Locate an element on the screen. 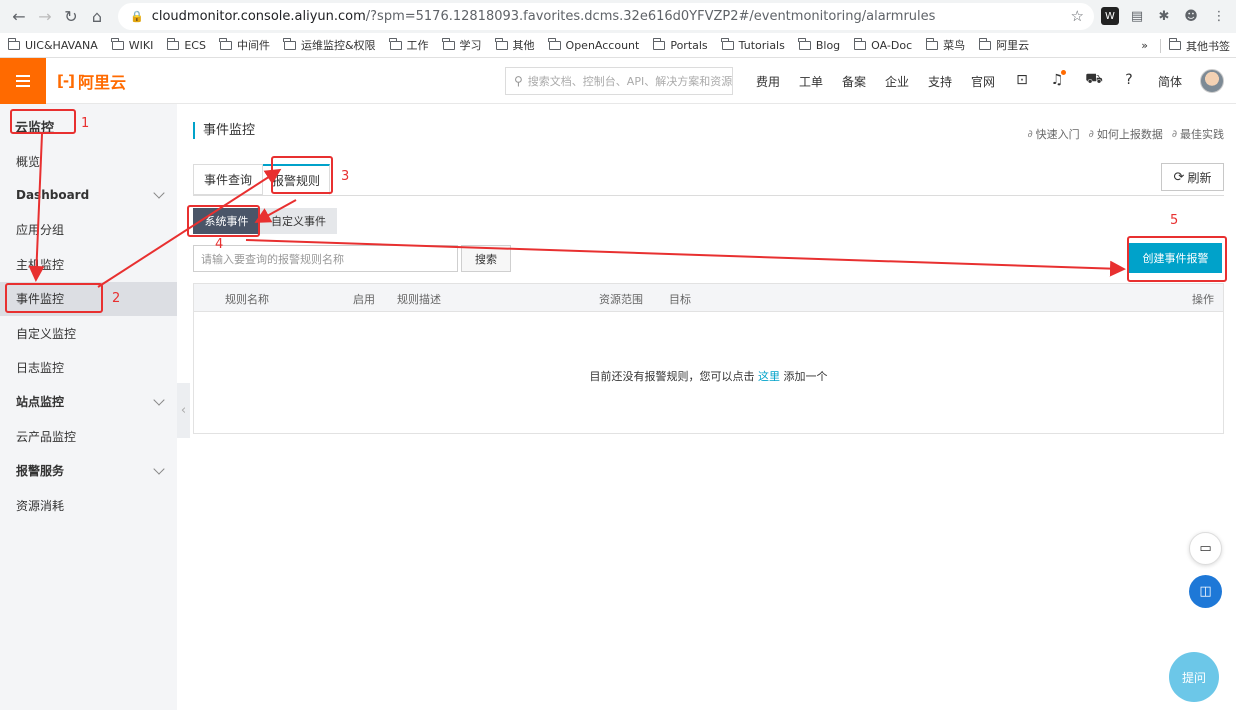 The height and width of the screenshot is (710, 1236). bookmark-item: 运维监控&权限 is located at coordinates (329, 45).